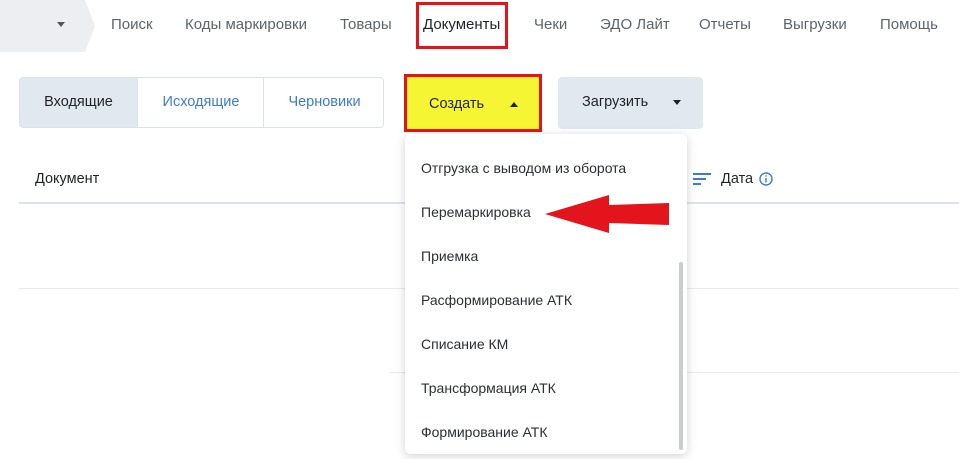 The width and height of the screenshot is (959, 459). What do you see at coordinates (488, 388) in the screenshot?
I see `menu-item-atk-transform: Трансформация АТК` at bounding box center [488, 388].